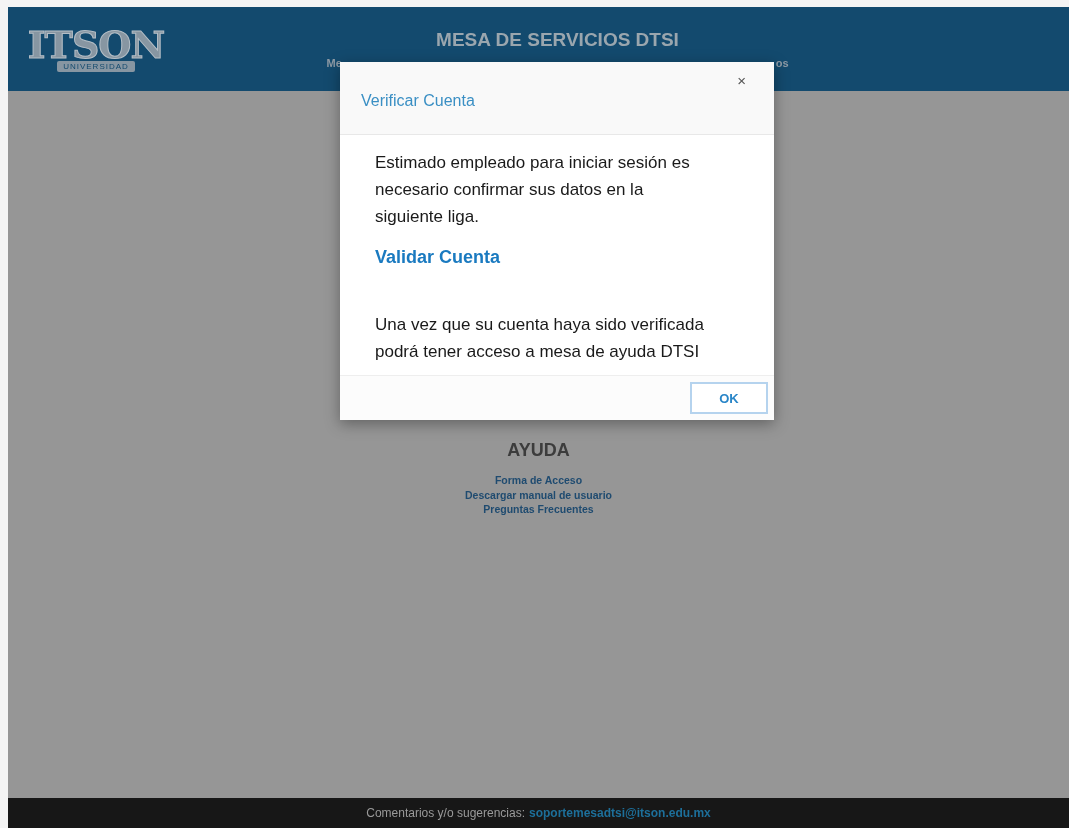 The height and width of the screenshot is (828, 1069). Describe the element at coordinates (538, 509) in the screenshot. I see `help-link: Preguntas Frecuentes` at that location.